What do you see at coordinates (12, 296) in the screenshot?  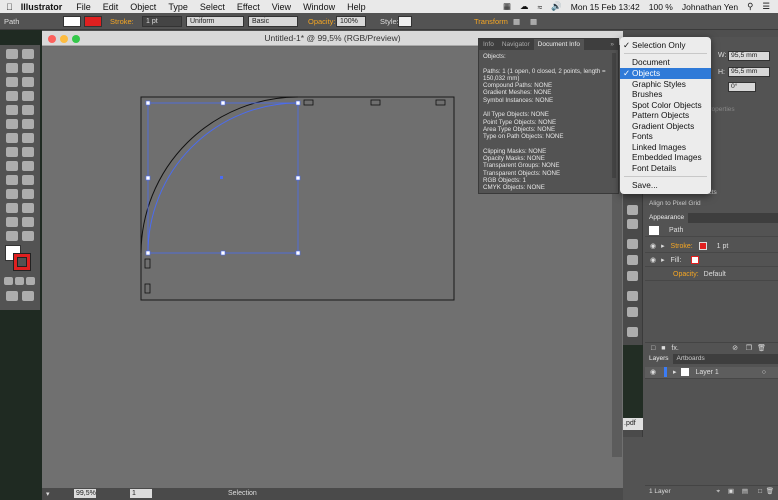 I see `draw-mode-icon` at bounding box center [12, 296].